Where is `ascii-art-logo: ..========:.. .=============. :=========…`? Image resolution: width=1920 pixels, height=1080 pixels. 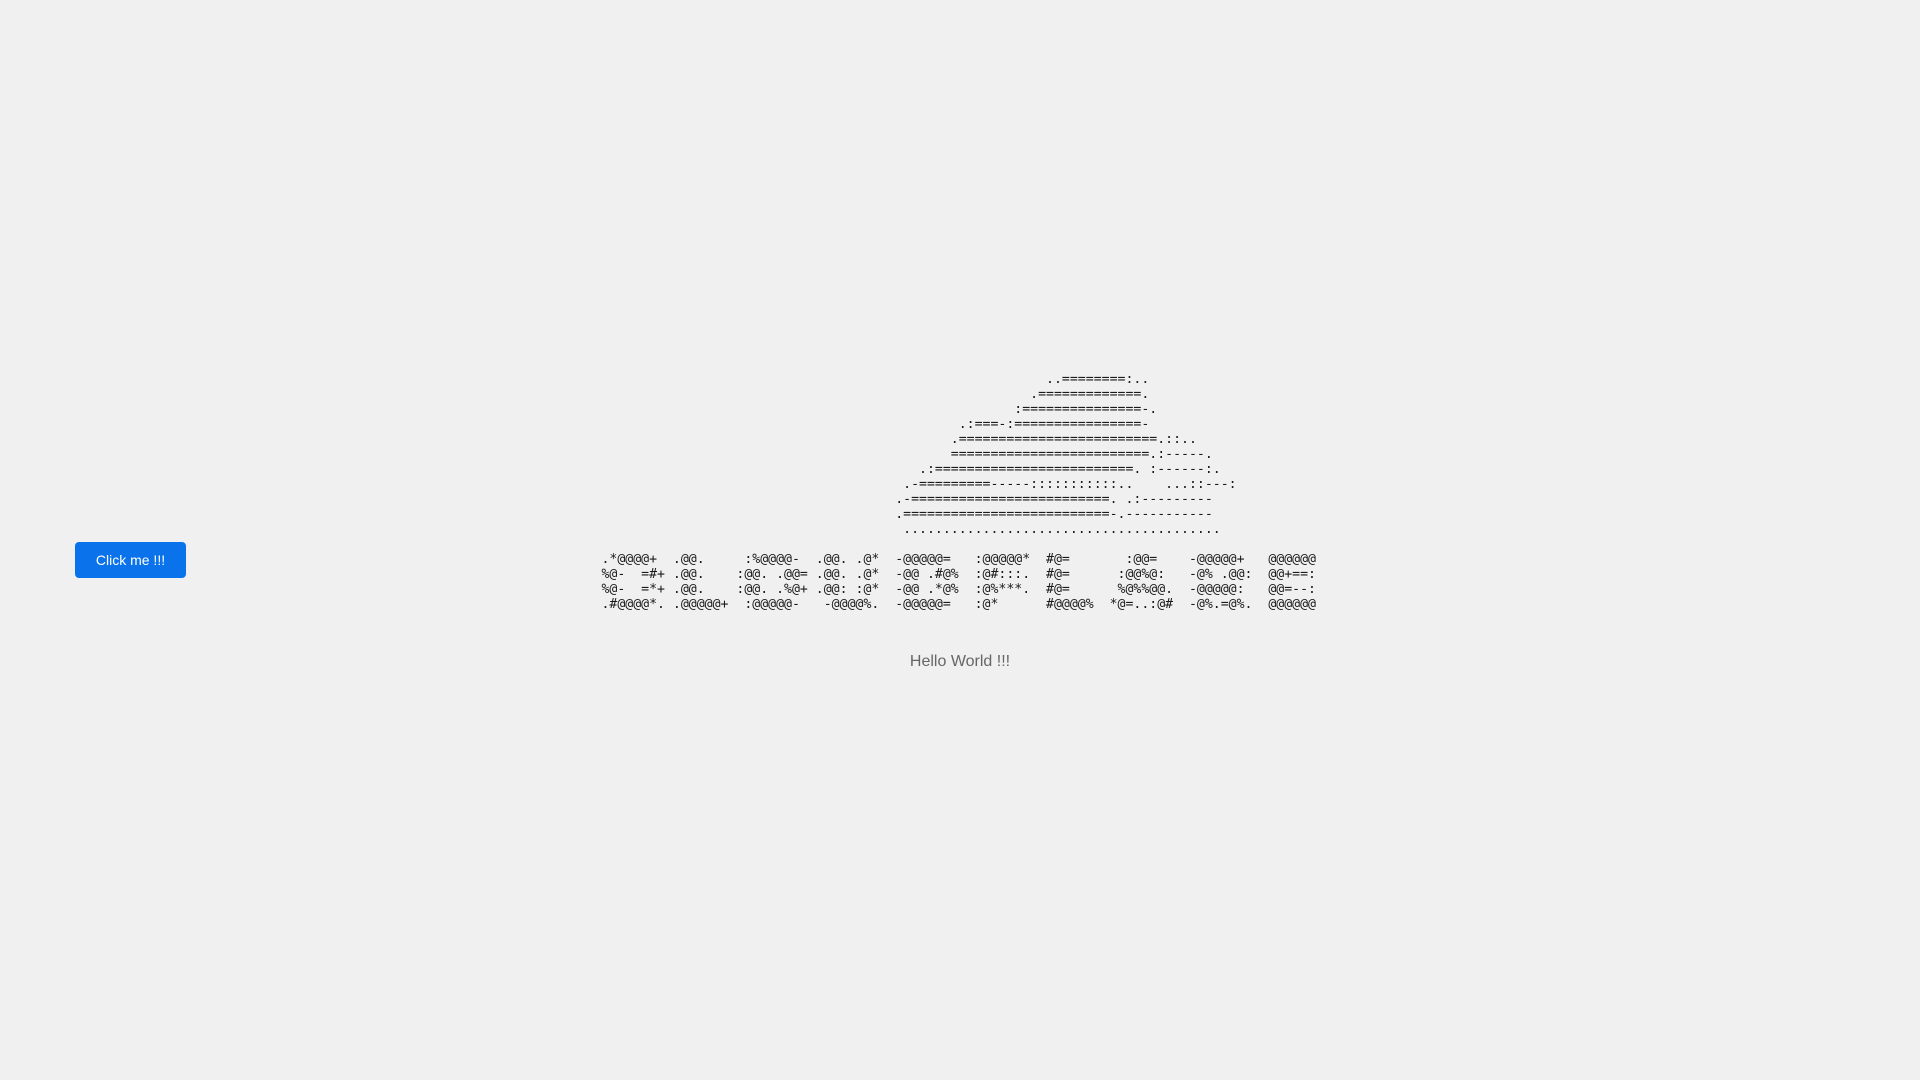
ascii-art-logo: ..========:.. .=============. :=========… is located at coordinates (958, 492).